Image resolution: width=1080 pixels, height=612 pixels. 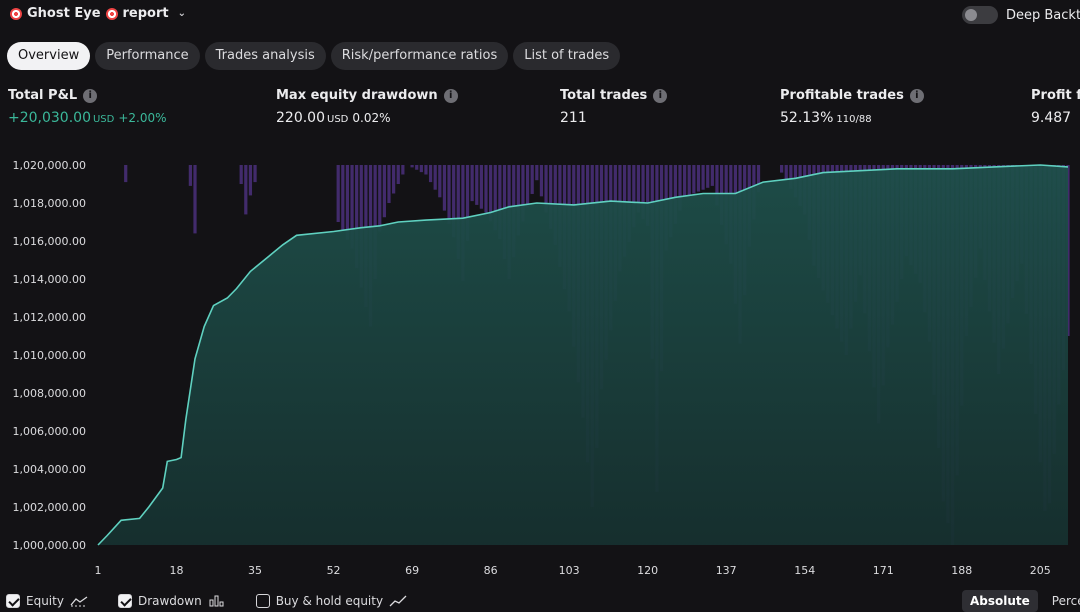 I want to click on value-mode-toggle: Absolute Perce, so click(x=1021, y=601).